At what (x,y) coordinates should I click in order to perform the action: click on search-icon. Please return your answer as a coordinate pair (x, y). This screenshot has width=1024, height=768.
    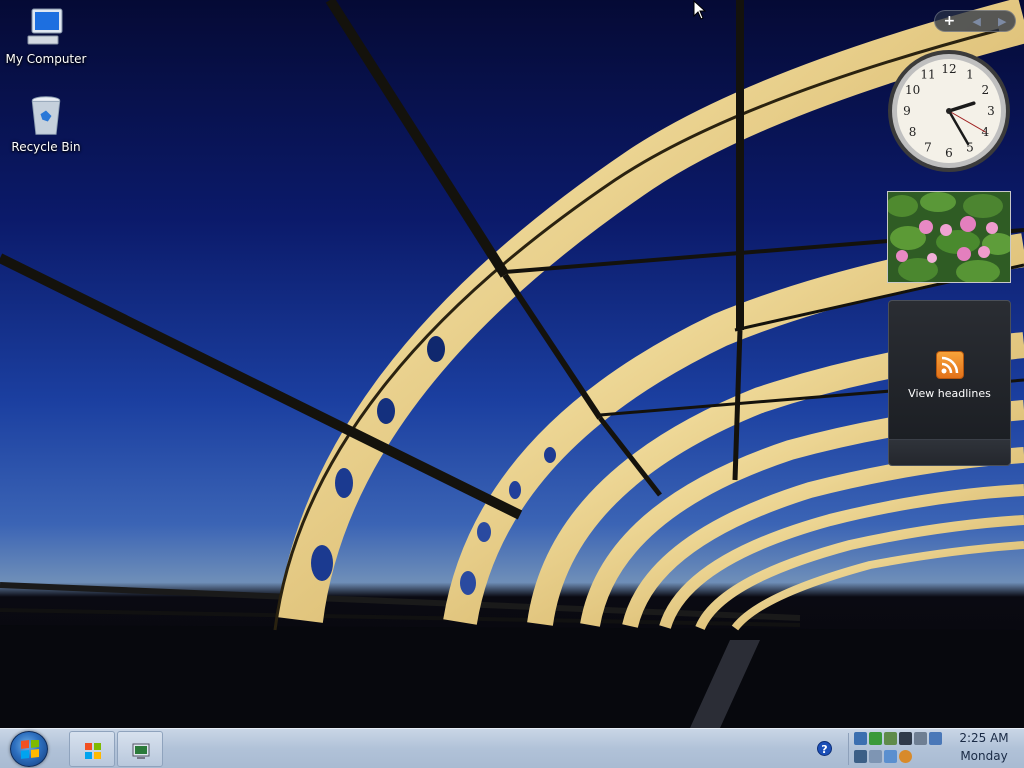
    Looking at the image, I should click on (905, 756).